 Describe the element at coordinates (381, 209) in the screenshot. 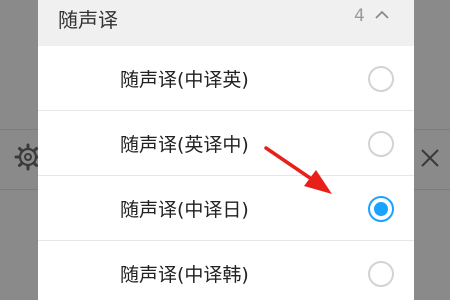

I see `radio-button-selected` at that location.